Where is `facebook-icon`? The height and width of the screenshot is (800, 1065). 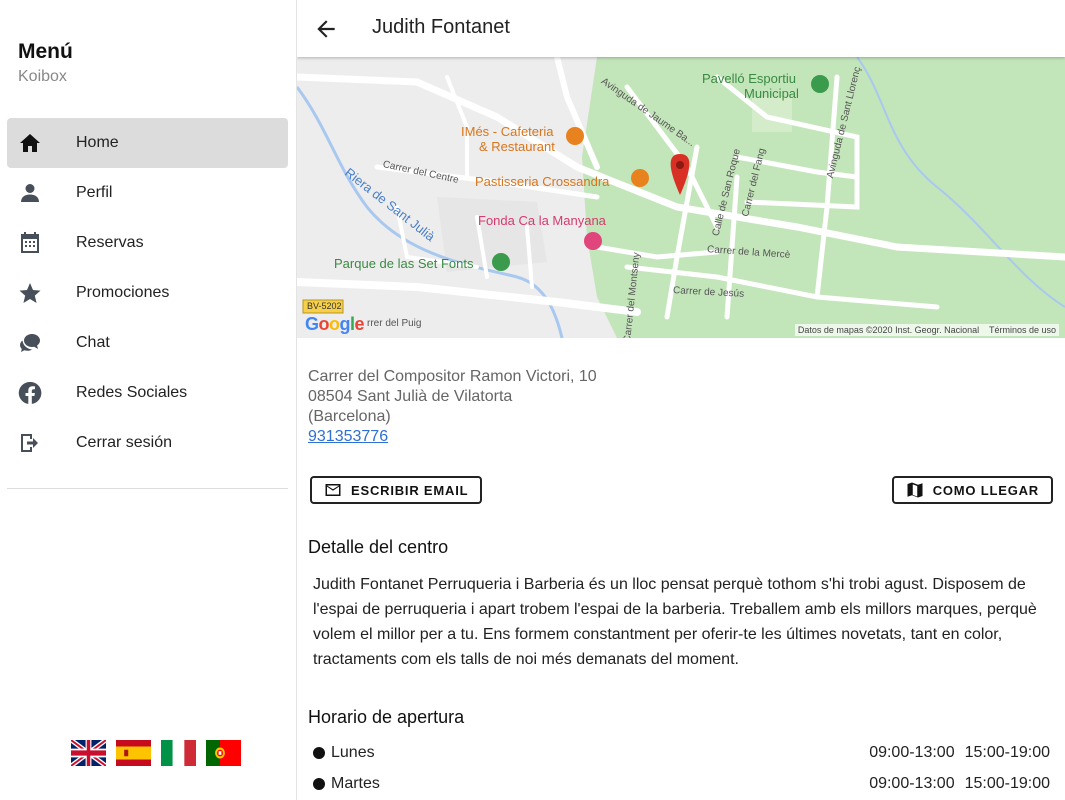 facebook-icon is located at coordinates (30, 393).